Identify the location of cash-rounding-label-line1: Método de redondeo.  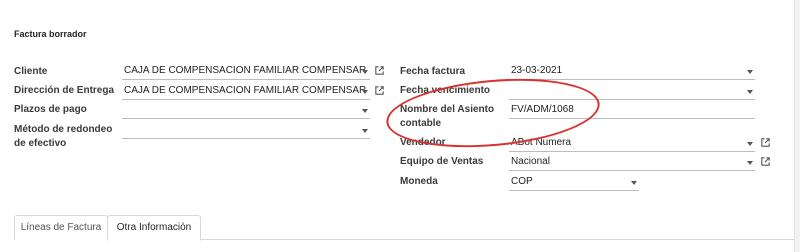
(63, 129).